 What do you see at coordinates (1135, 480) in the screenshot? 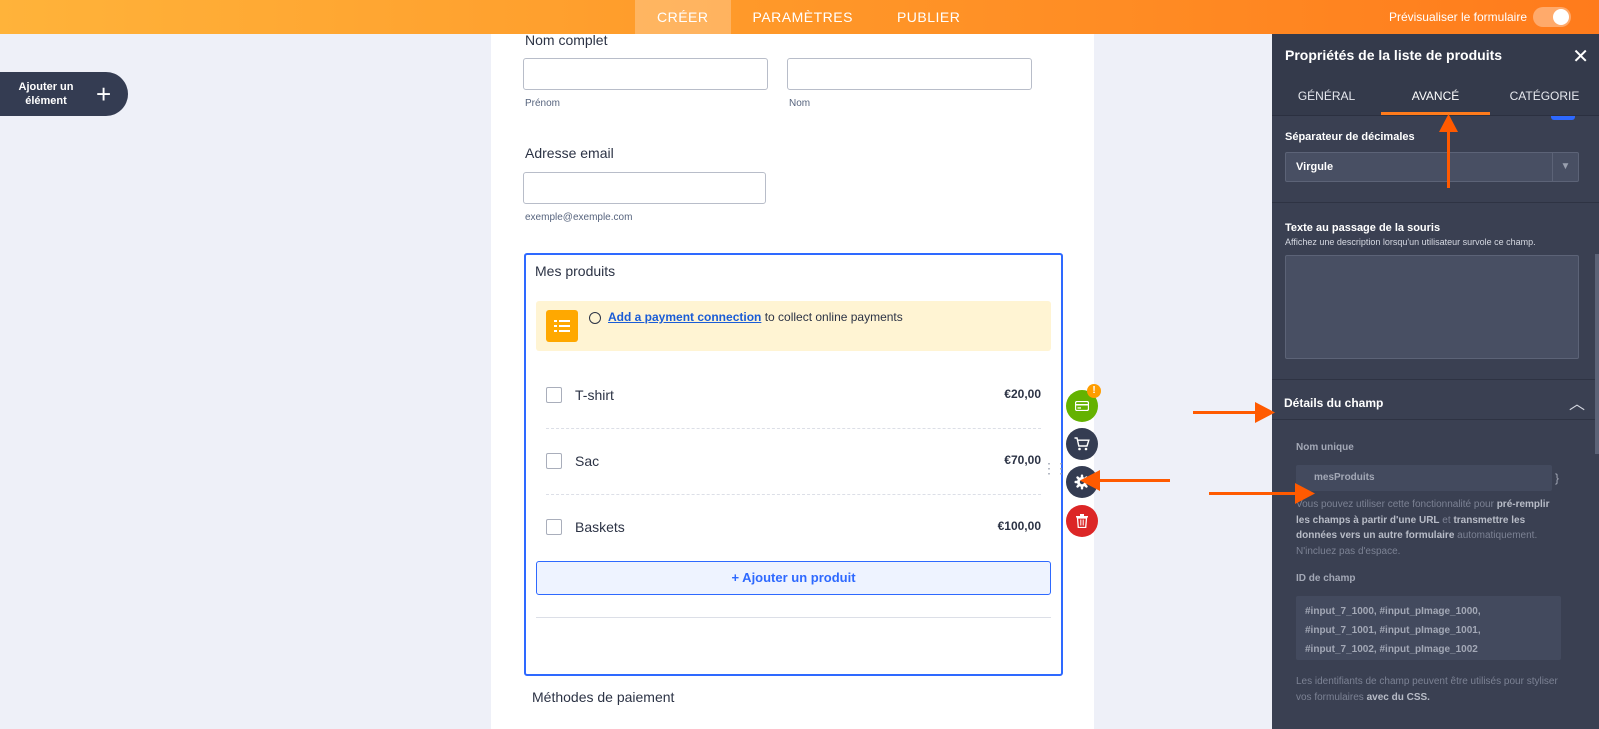
I see `arrow-left-shaft` at bounding box center [1135, 480].